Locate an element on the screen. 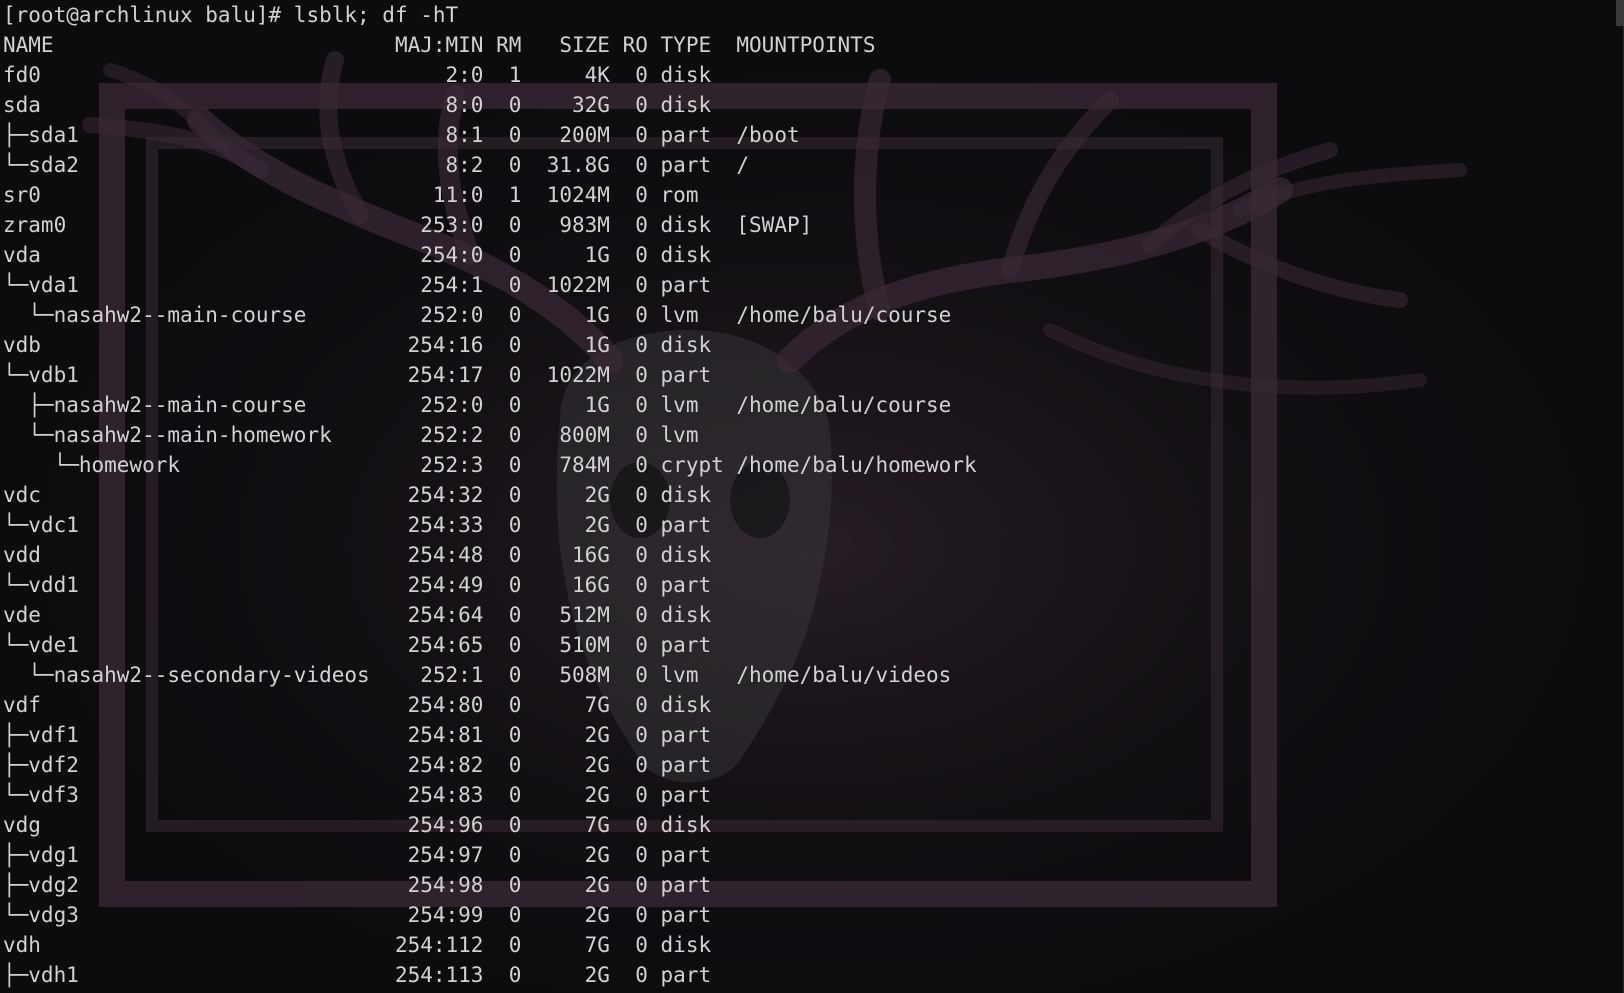  device-mountpoint: /home/balu/homework is located at coordinates (856, 465).